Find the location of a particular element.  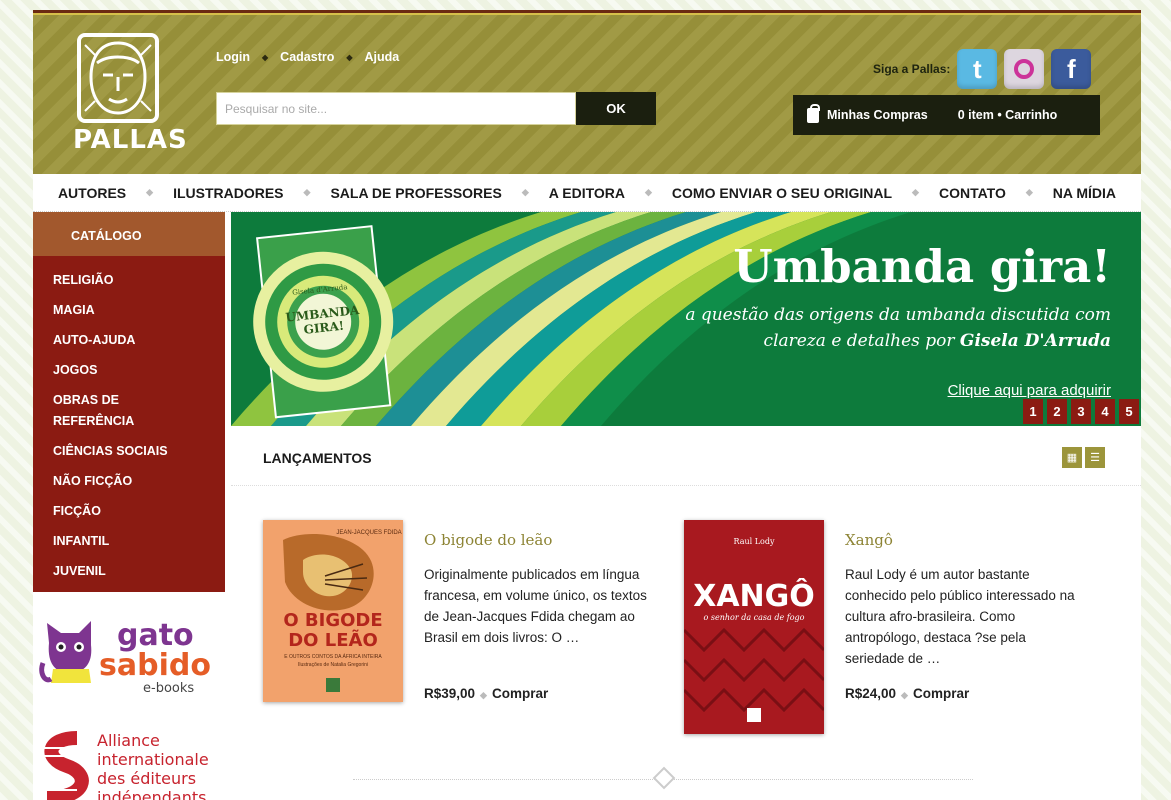

book-buy-row: R$24,00 ◆ Comprar is located at coordinates (907, 693).